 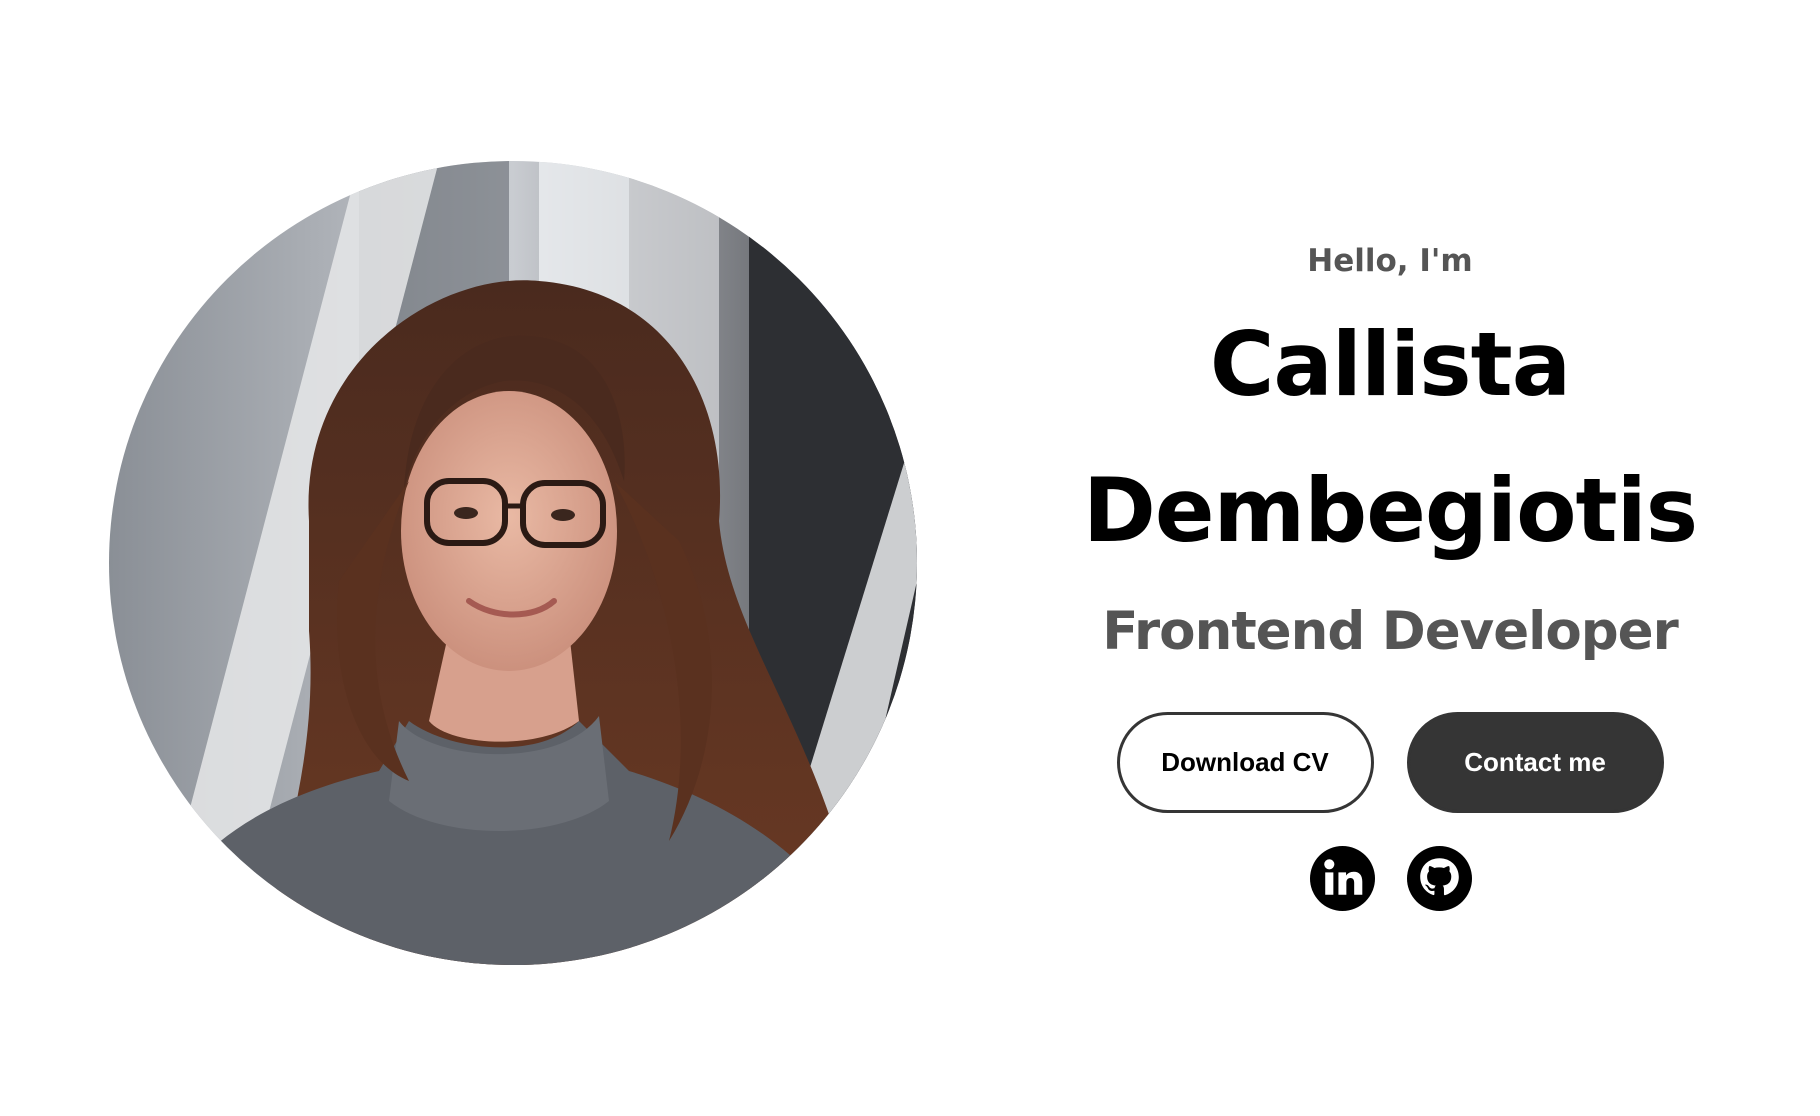 What do you see at coordinates (1390, 762) in the screenshot?
I see `action-buttons: Download CV Contact me` at bounding box center [1390, 762].